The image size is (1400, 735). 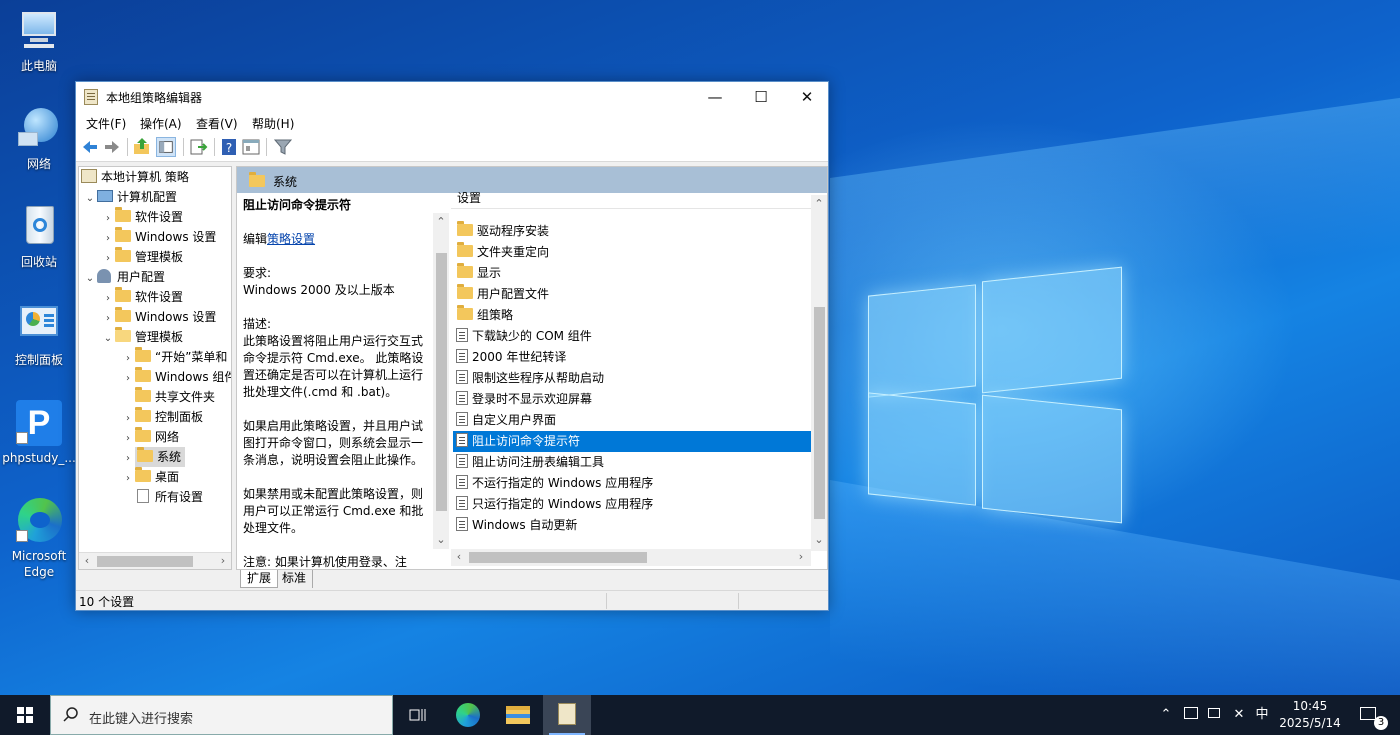 What do you see at coordinates (158, 237) in the screenshot?
I see `tree-item-computer-windows: › Windows 设置` at bounding box center [158, 237].